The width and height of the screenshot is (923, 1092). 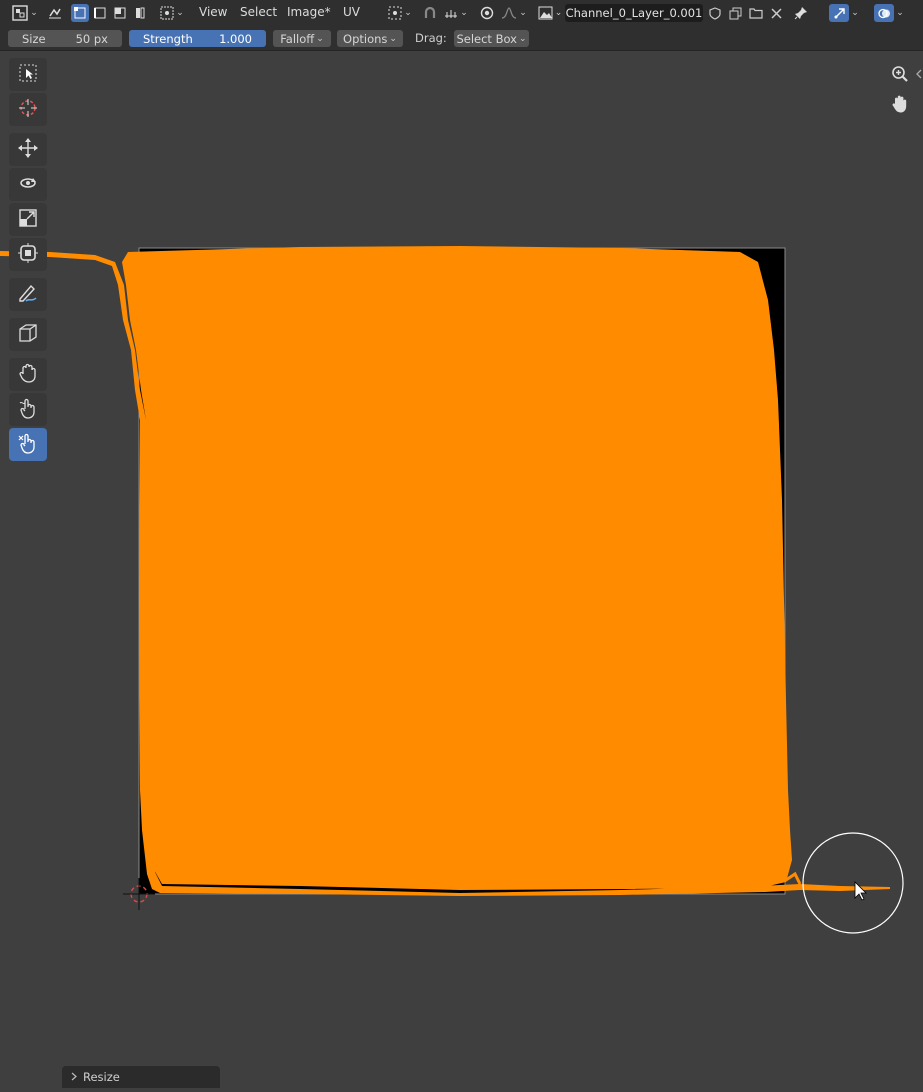 What do you see at coordinates (91, 38) in the screenshot?
I see `size-value: 50 px` at bounding box center [91, 38].